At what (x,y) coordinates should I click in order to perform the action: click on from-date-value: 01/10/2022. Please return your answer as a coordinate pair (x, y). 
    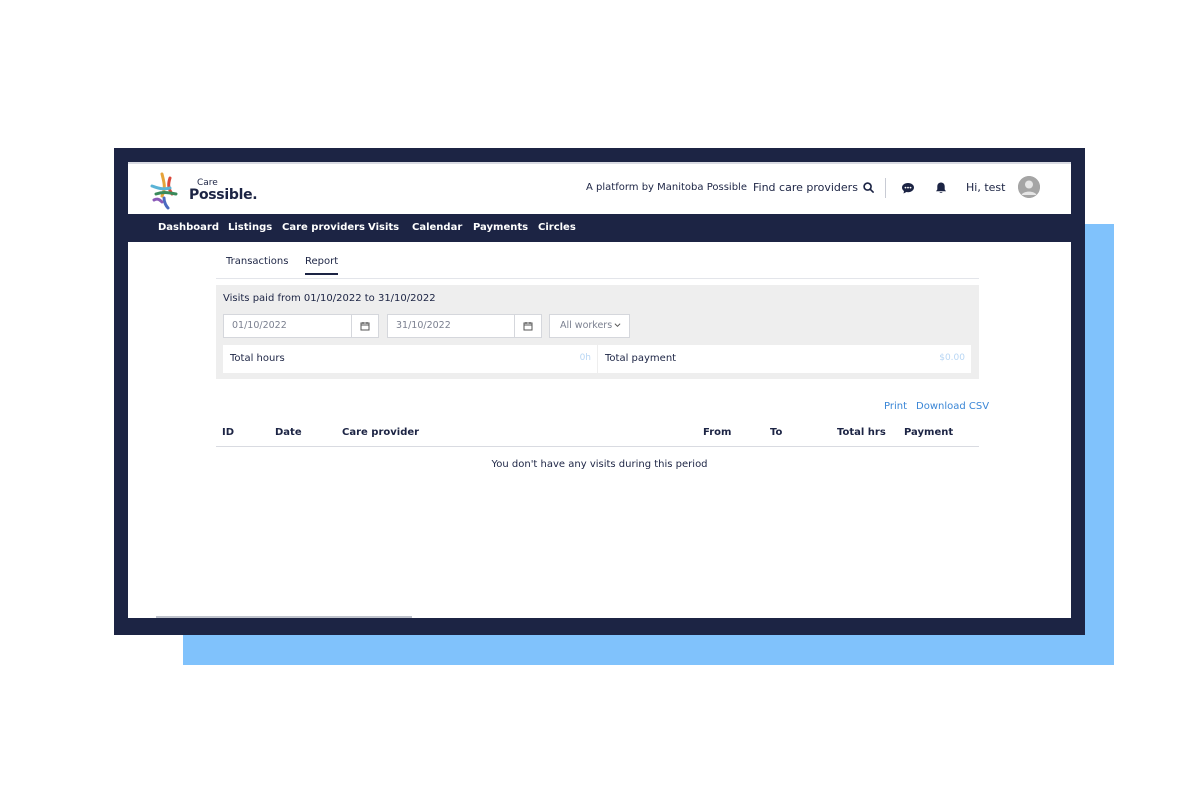
    Looking at the image, I should click on (259, 325).